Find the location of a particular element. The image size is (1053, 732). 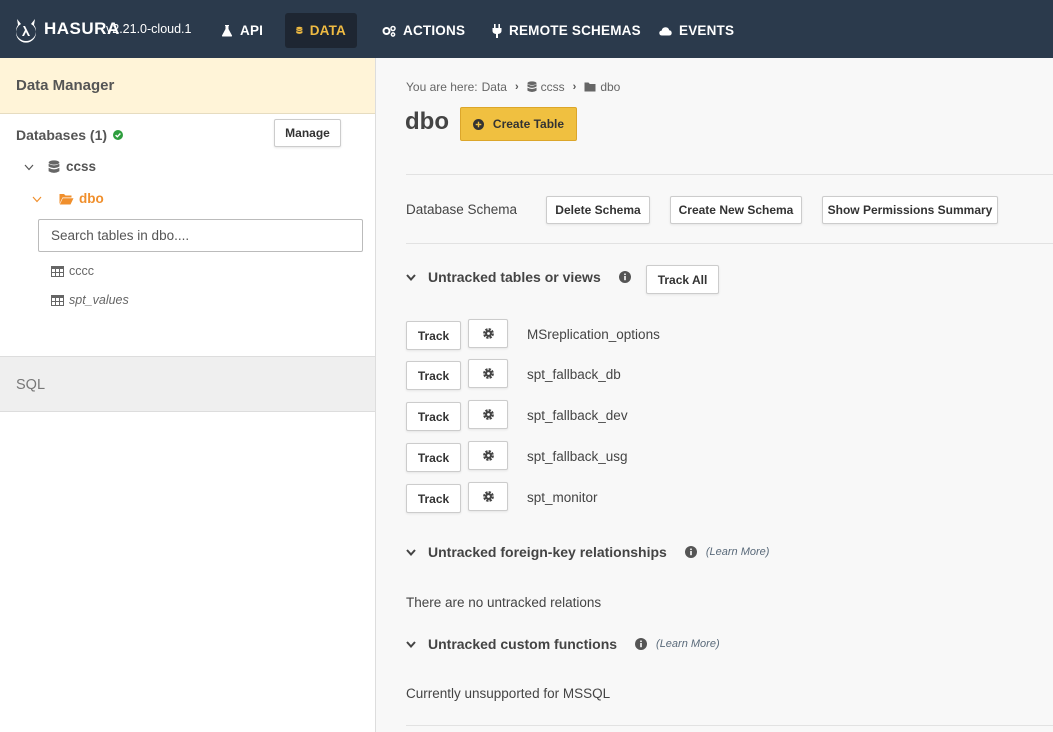

page-title: dbo is located at coordinates (427, 121).